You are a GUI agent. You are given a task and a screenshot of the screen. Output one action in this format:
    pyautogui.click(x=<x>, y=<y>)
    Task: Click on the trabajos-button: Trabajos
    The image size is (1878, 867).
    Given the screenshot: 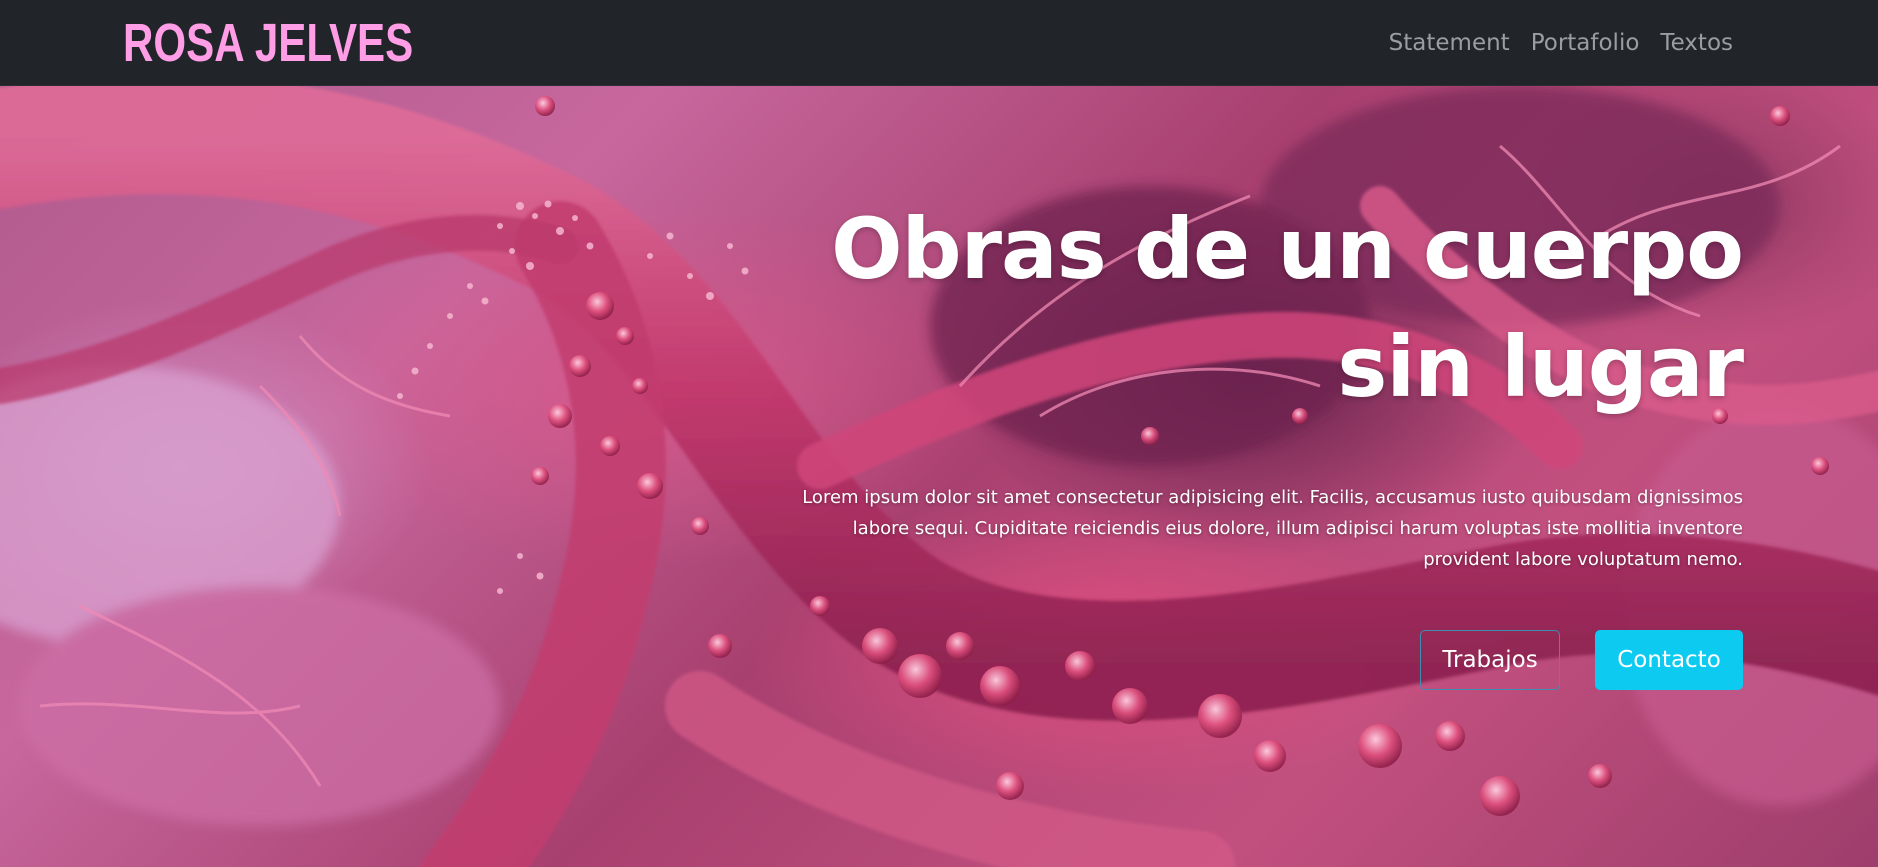 What is the action you would take?
    pyautogui.click(x=1490, y=660)
    